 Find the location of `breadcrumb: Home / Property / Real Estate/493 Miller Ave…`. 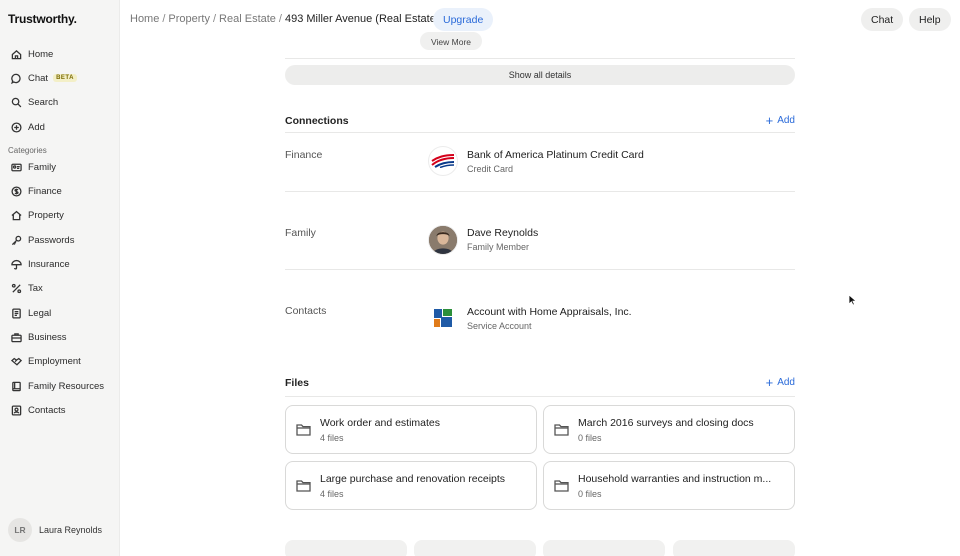

breadcrumb: Home / Property / Real Estate/493 Miller Ave… is located at coordinates (284, 19).